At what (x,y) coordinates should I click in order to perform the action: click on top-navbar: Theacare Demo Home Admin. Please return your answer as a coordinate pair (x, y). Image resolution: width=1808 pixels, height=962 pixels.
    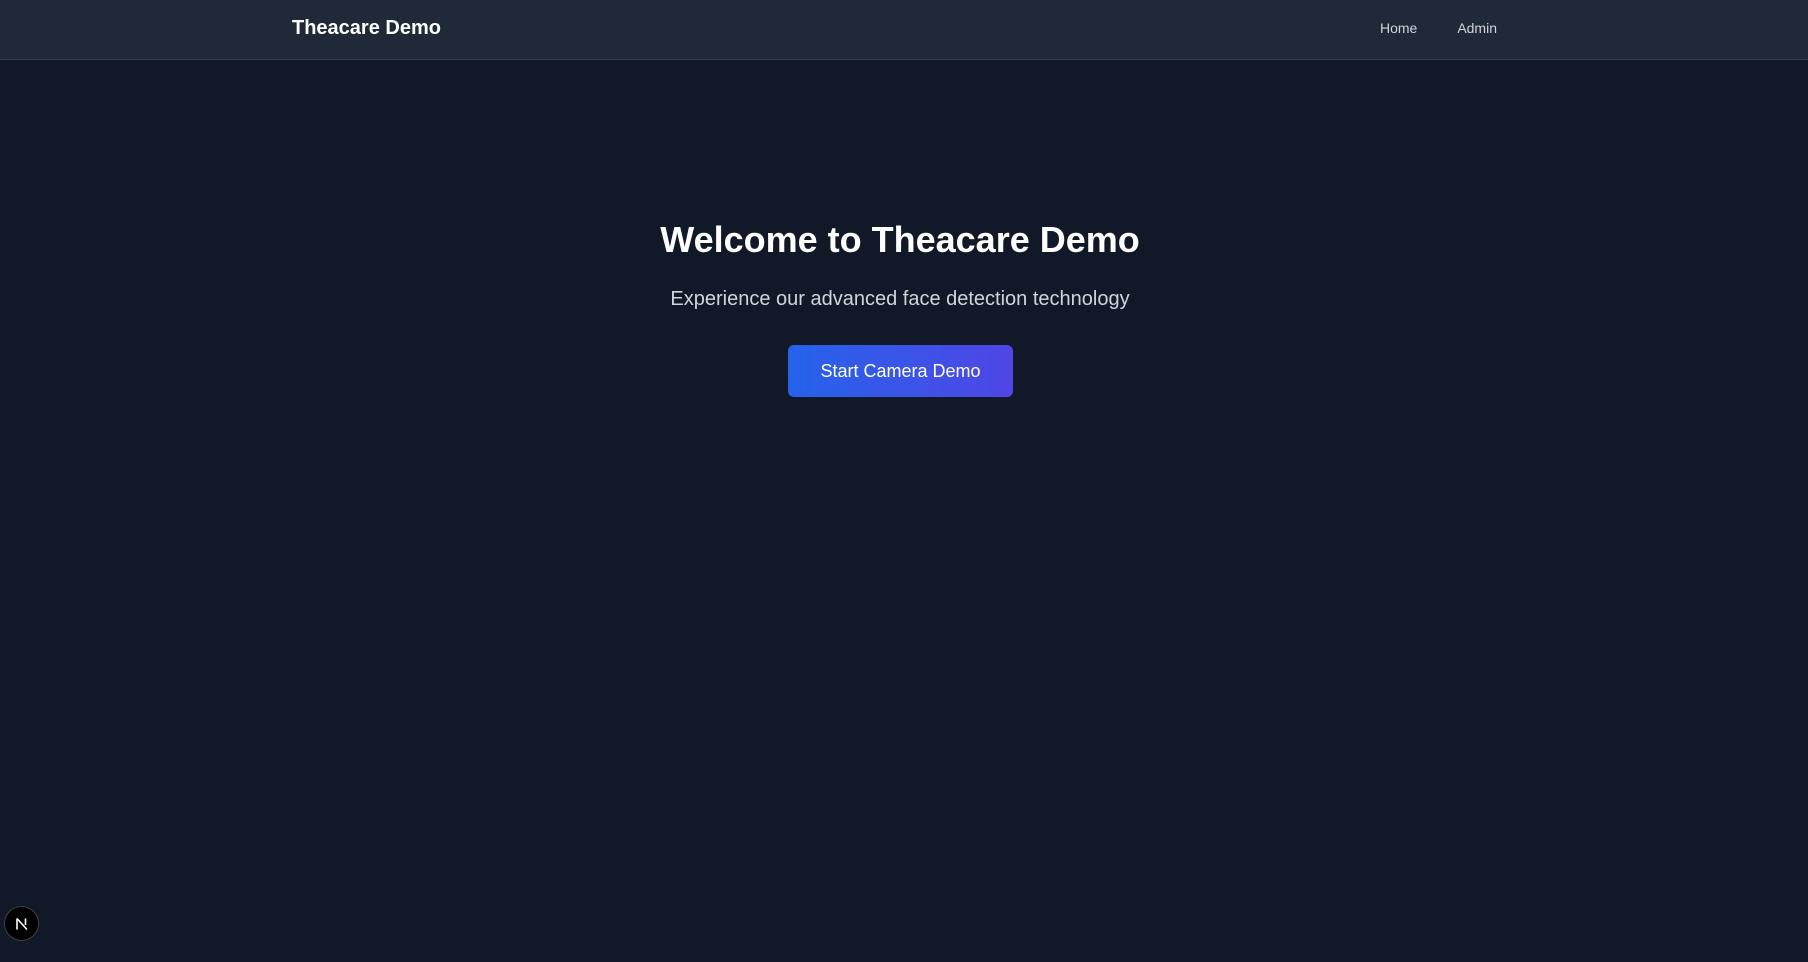
    Looking at the image, I should click on (904, 30).